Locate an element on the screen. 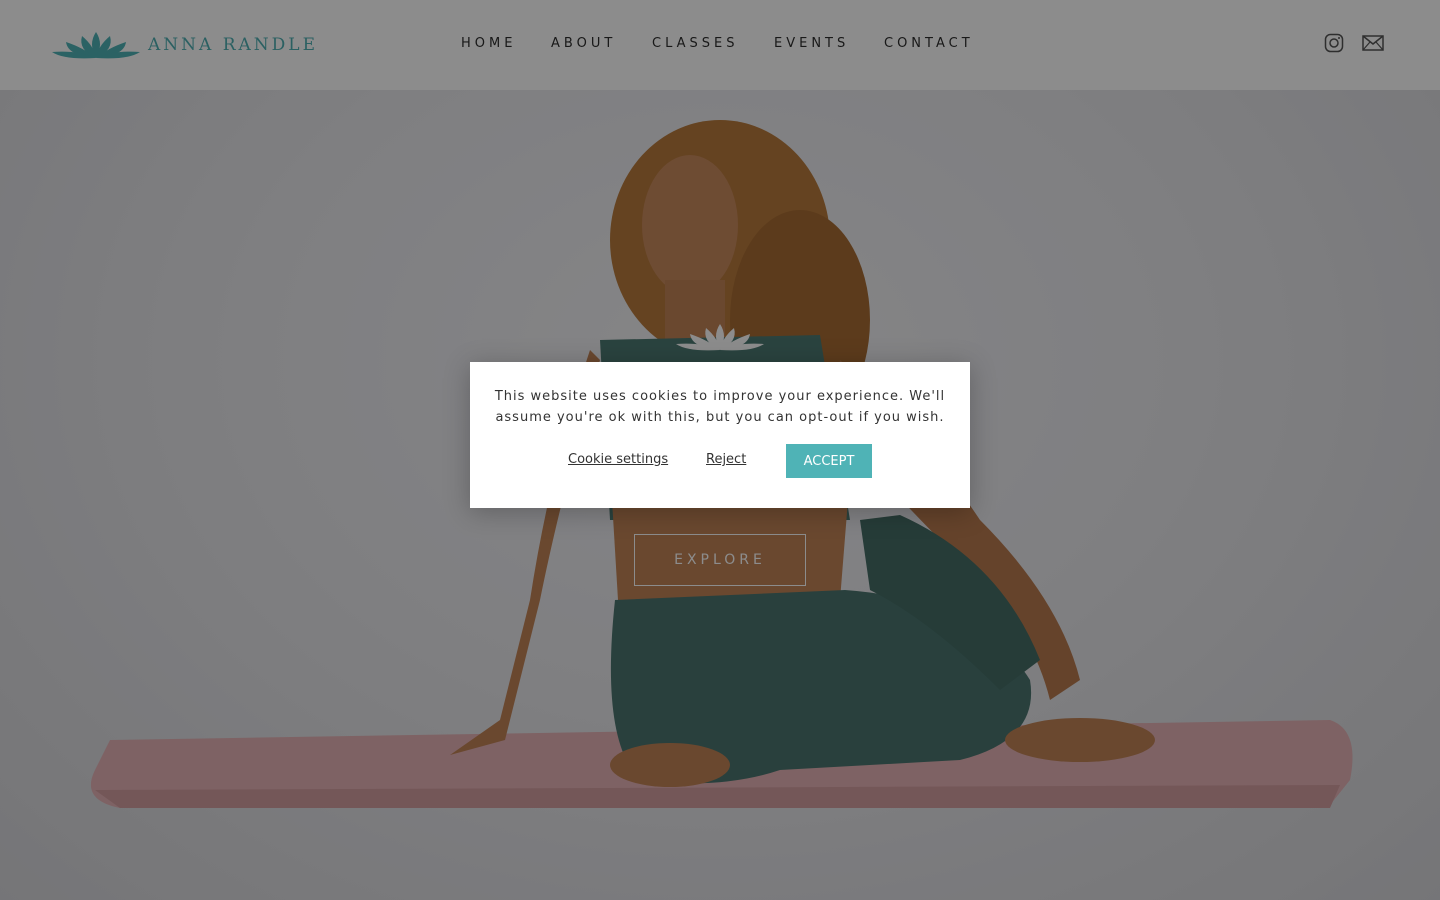 This screenshot has height=900, width=1440. cookie-settings-link: Cookie settings is located at coordinates (618, 459).